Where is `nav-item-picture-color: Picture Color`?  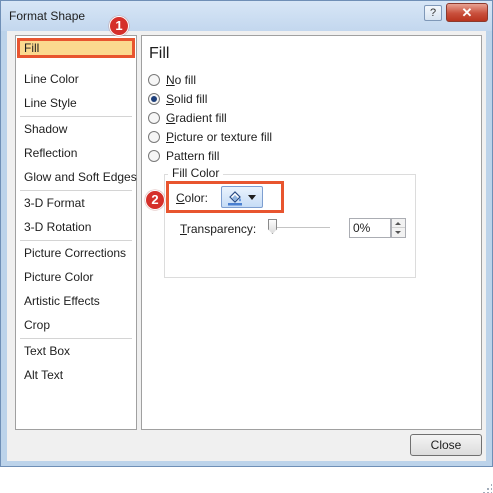
nav-item-picture-color: Picture Color is located at coordinates (76, 277).